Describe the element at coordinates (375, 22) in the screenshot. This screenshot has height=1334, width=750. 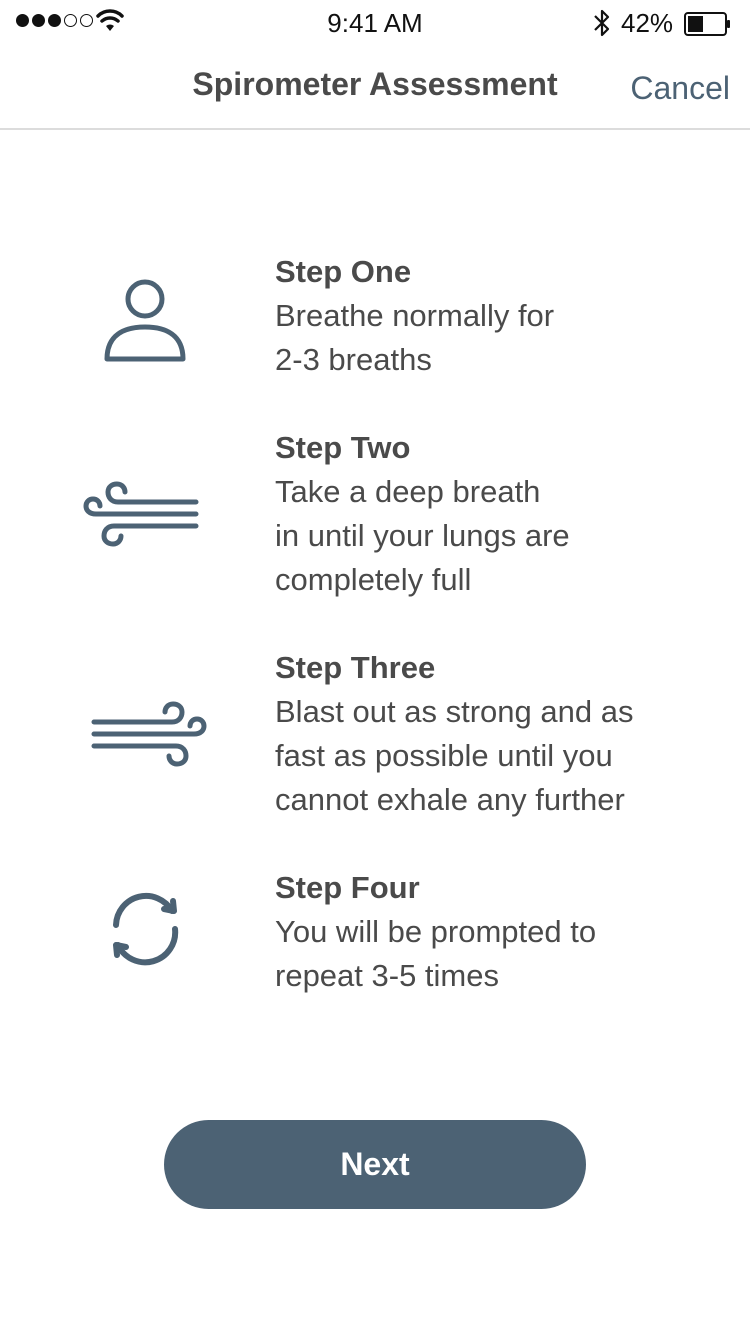
I see `status-bar: 9:41 AM 42%` at that location.